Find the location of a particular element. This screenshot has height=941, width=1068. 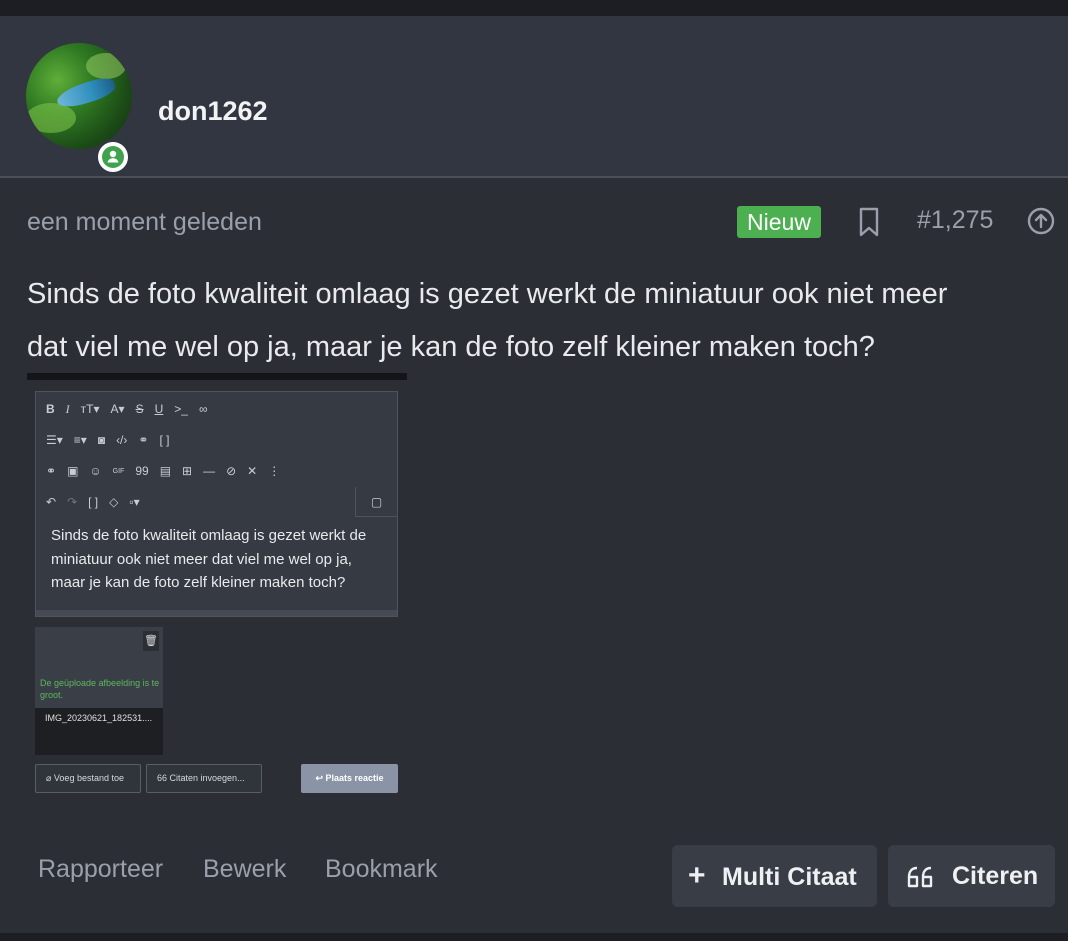

username: don1262 is located at coordinates (213, 111).